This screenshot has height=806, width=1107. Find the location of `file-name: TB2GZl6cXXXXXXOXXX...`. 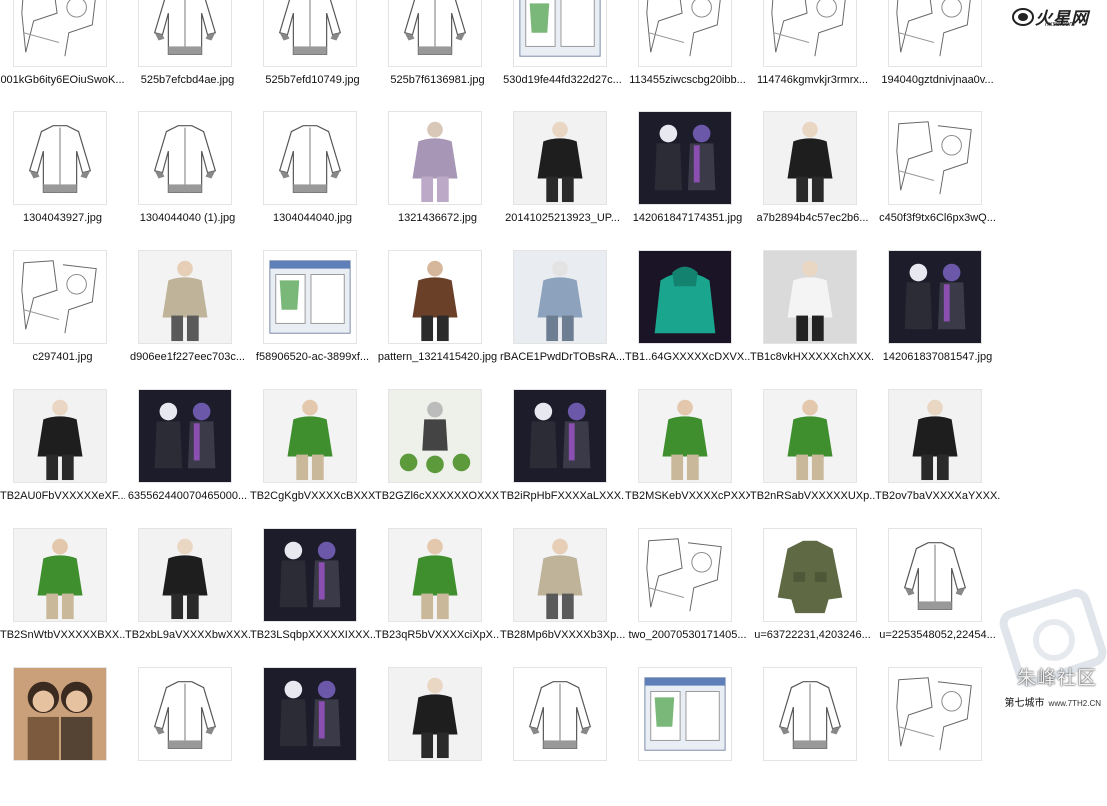

file-name: TB2GZl6cXXXXXXOXXX... is located at coordinates (437, 496).